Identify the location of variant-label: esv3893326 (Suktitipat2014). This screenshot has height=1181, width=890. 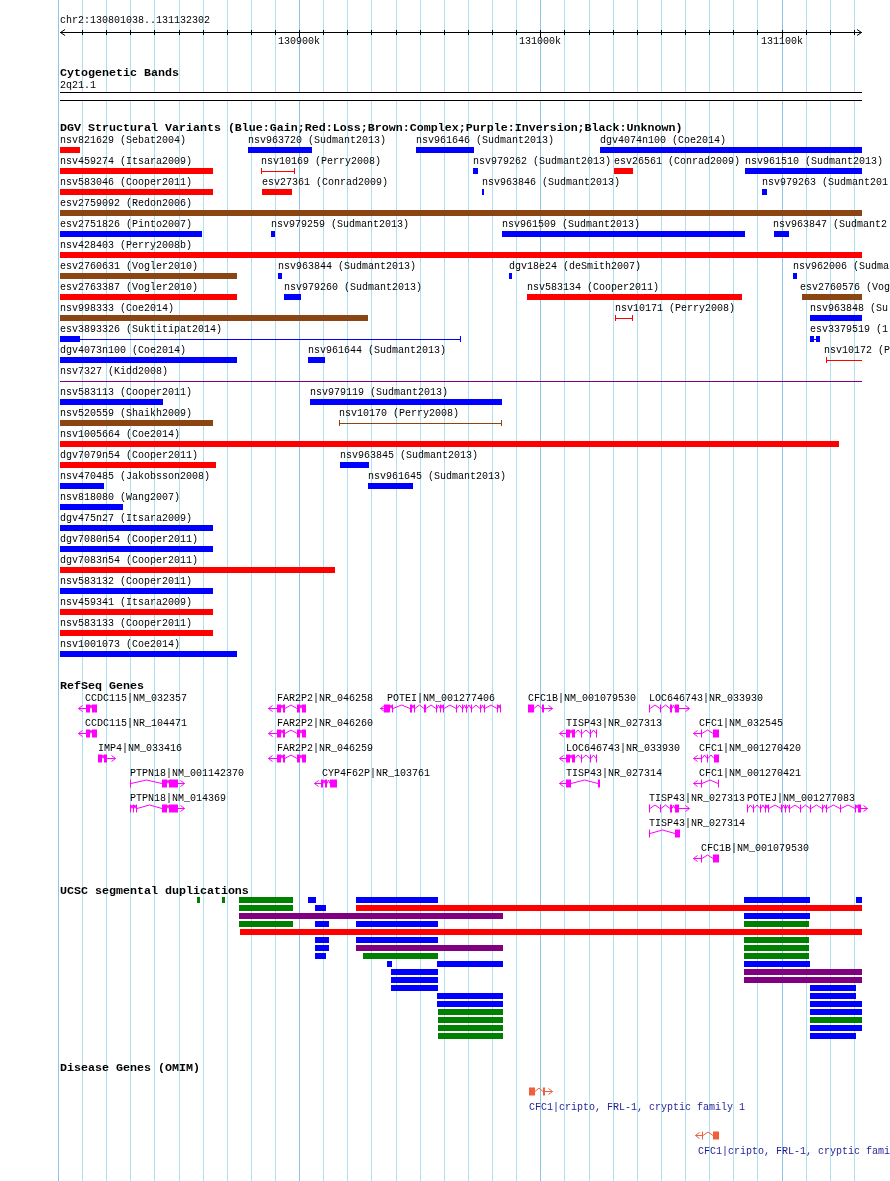
(141, 329).